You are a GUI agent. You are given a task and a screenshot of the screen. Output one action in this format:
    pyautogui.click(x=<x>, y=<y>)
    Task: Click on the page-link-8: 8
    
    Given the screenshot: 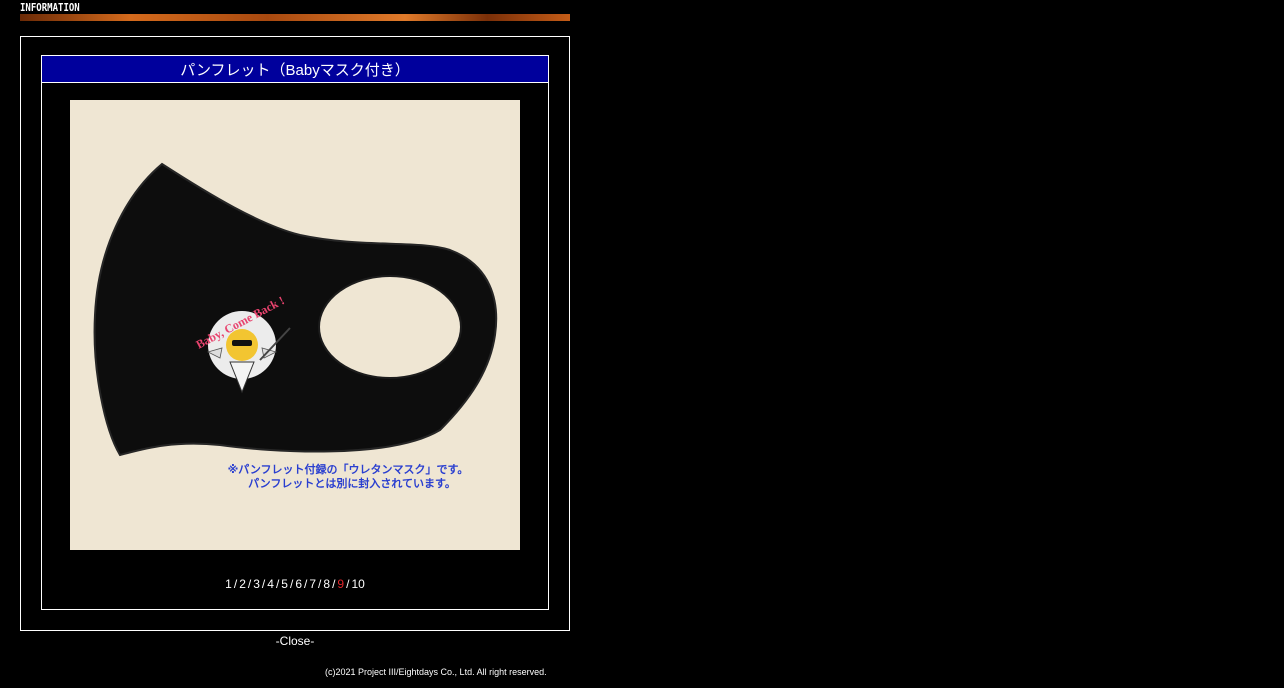 What is the action you would take?
    pyautogui.click(x=326, y=584)
    